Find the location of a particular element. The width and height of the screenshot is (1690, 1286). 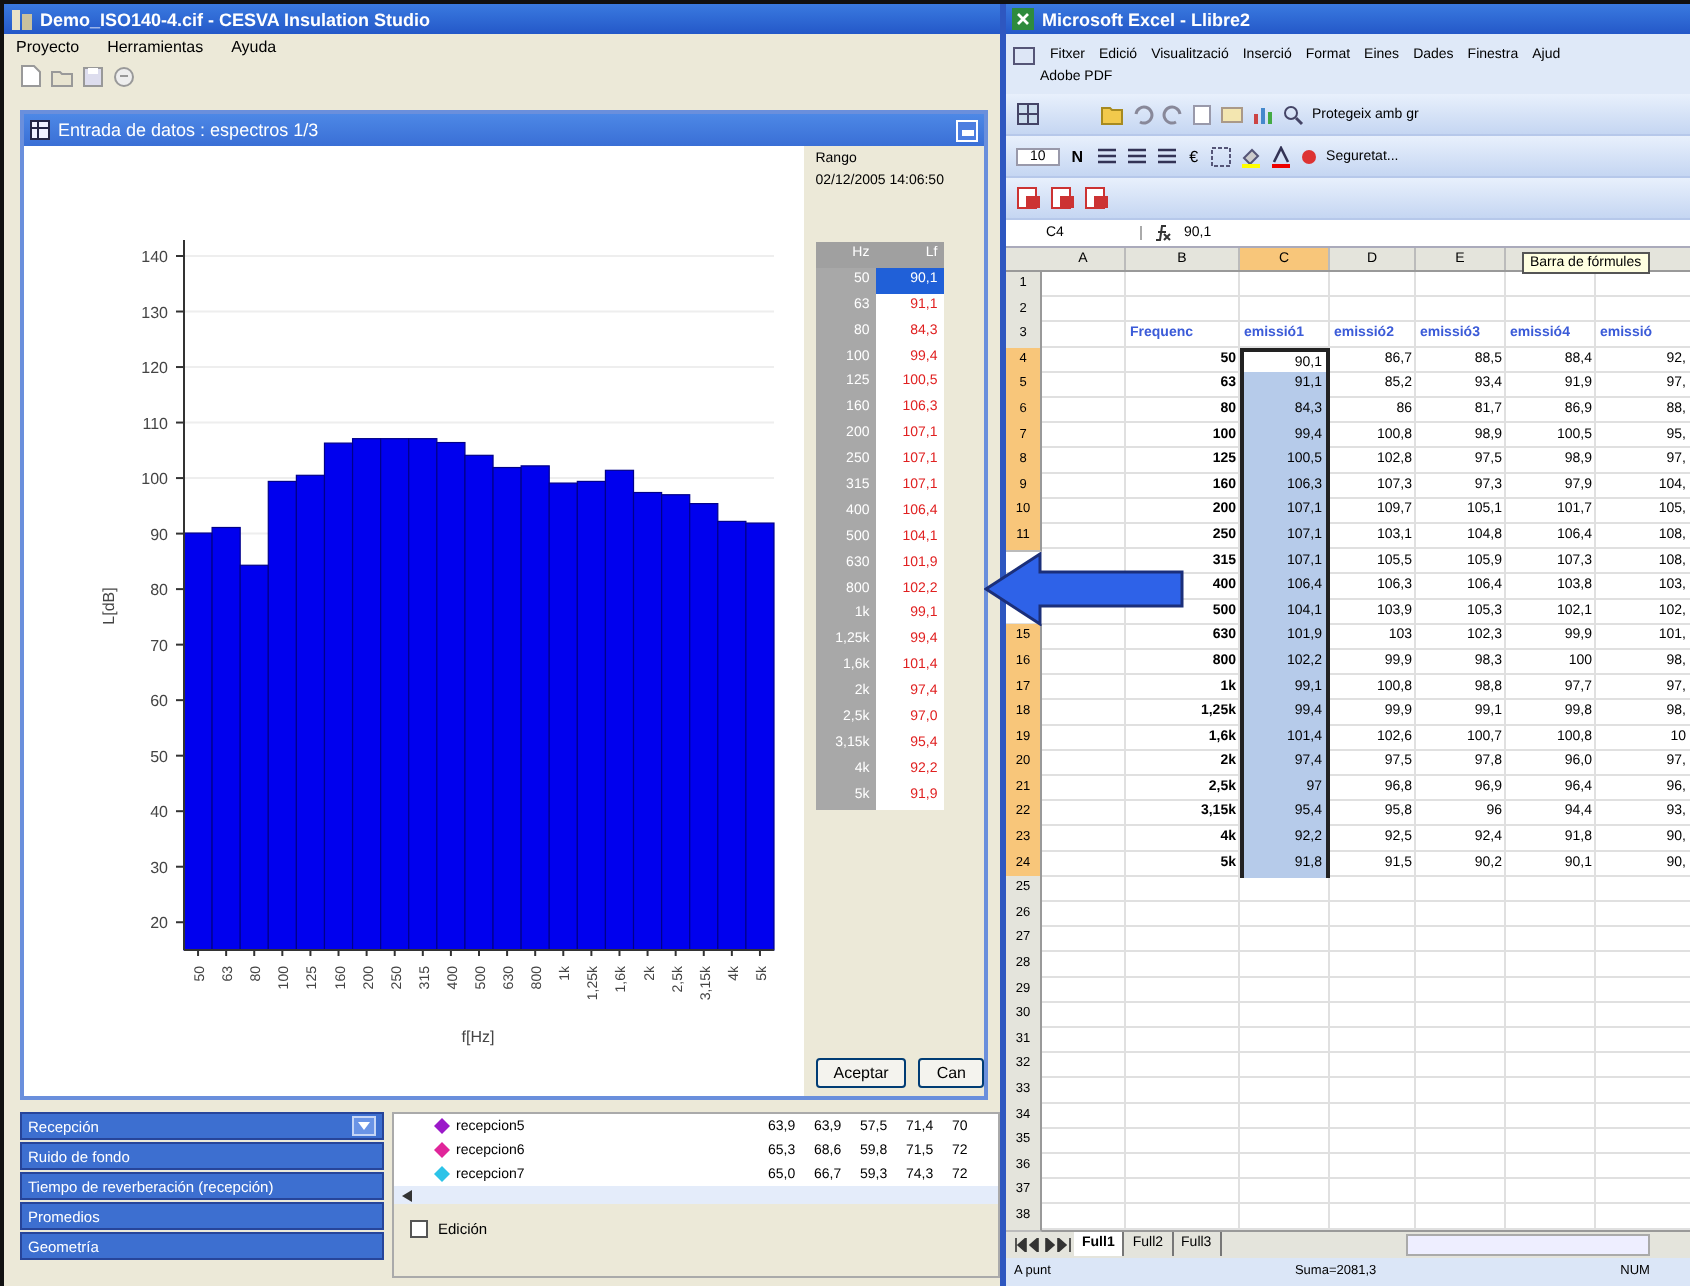

magnifier-icon is located at coordinates (1293, 114).